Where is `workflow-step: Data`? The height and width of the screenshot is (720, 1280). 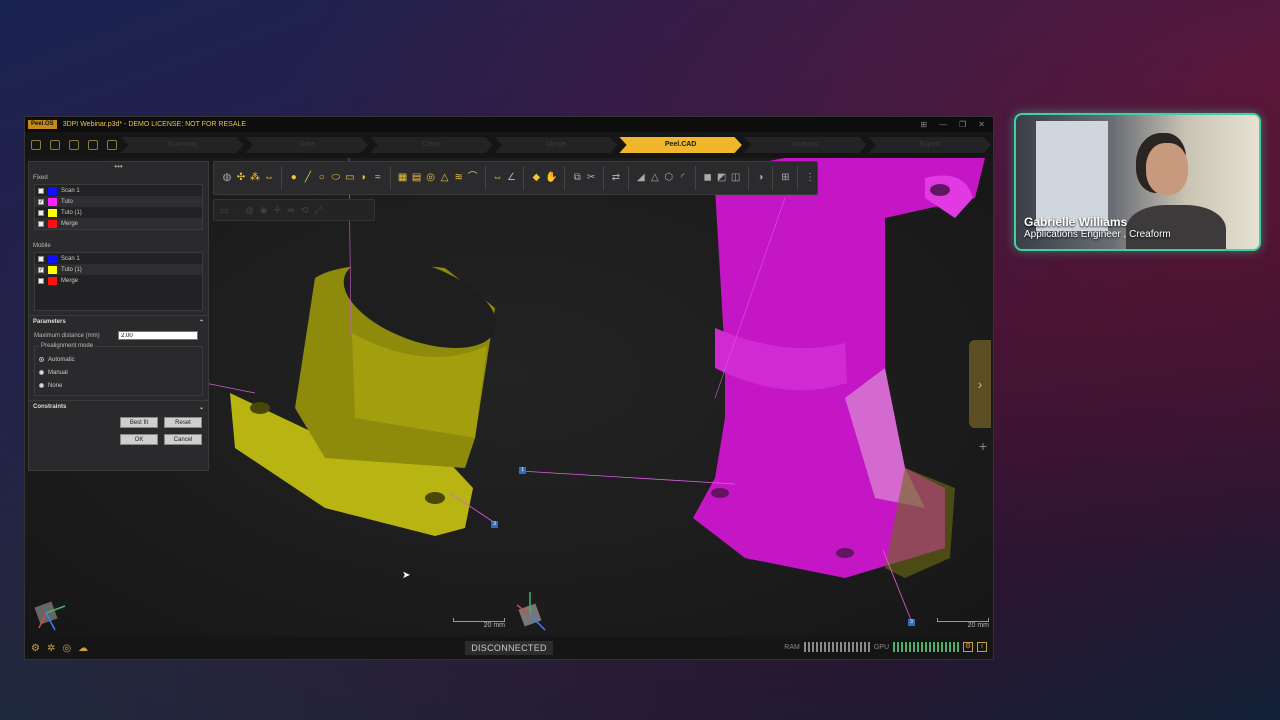
workflow-step: Data is located at coordinates (307, 145).